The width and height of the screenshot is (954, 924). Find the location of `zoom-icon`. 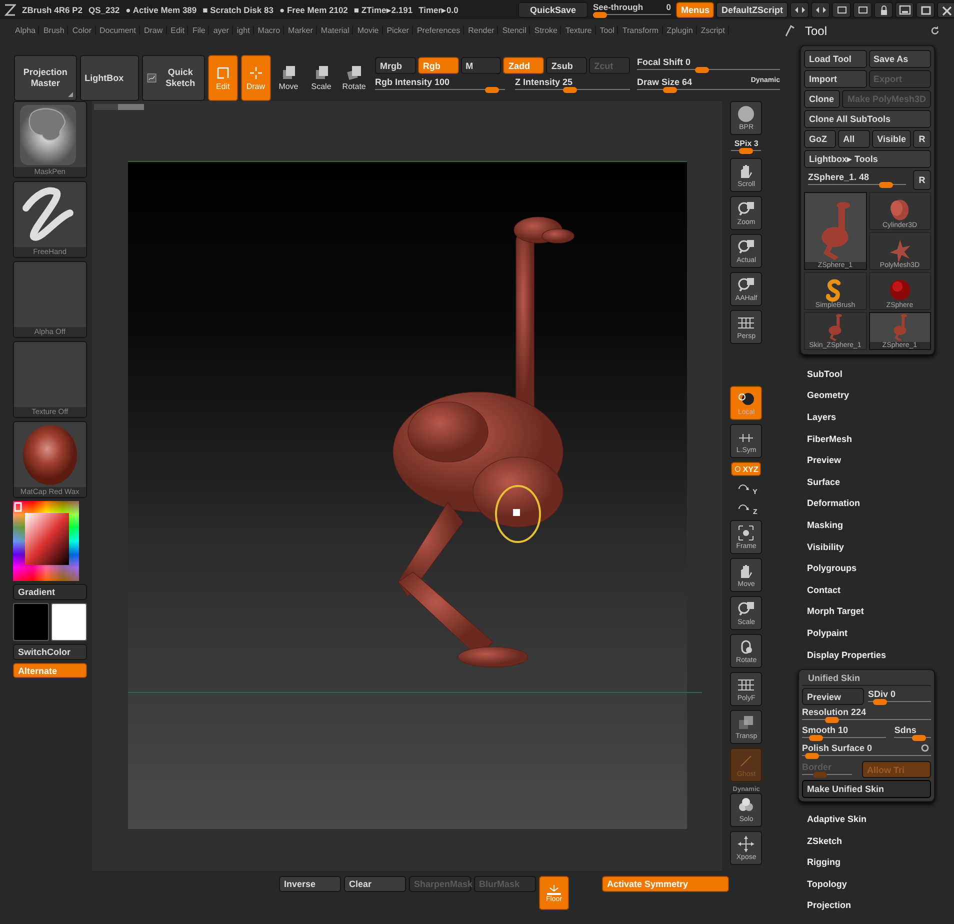

zoom-icon is located at coordinates (746, 209).